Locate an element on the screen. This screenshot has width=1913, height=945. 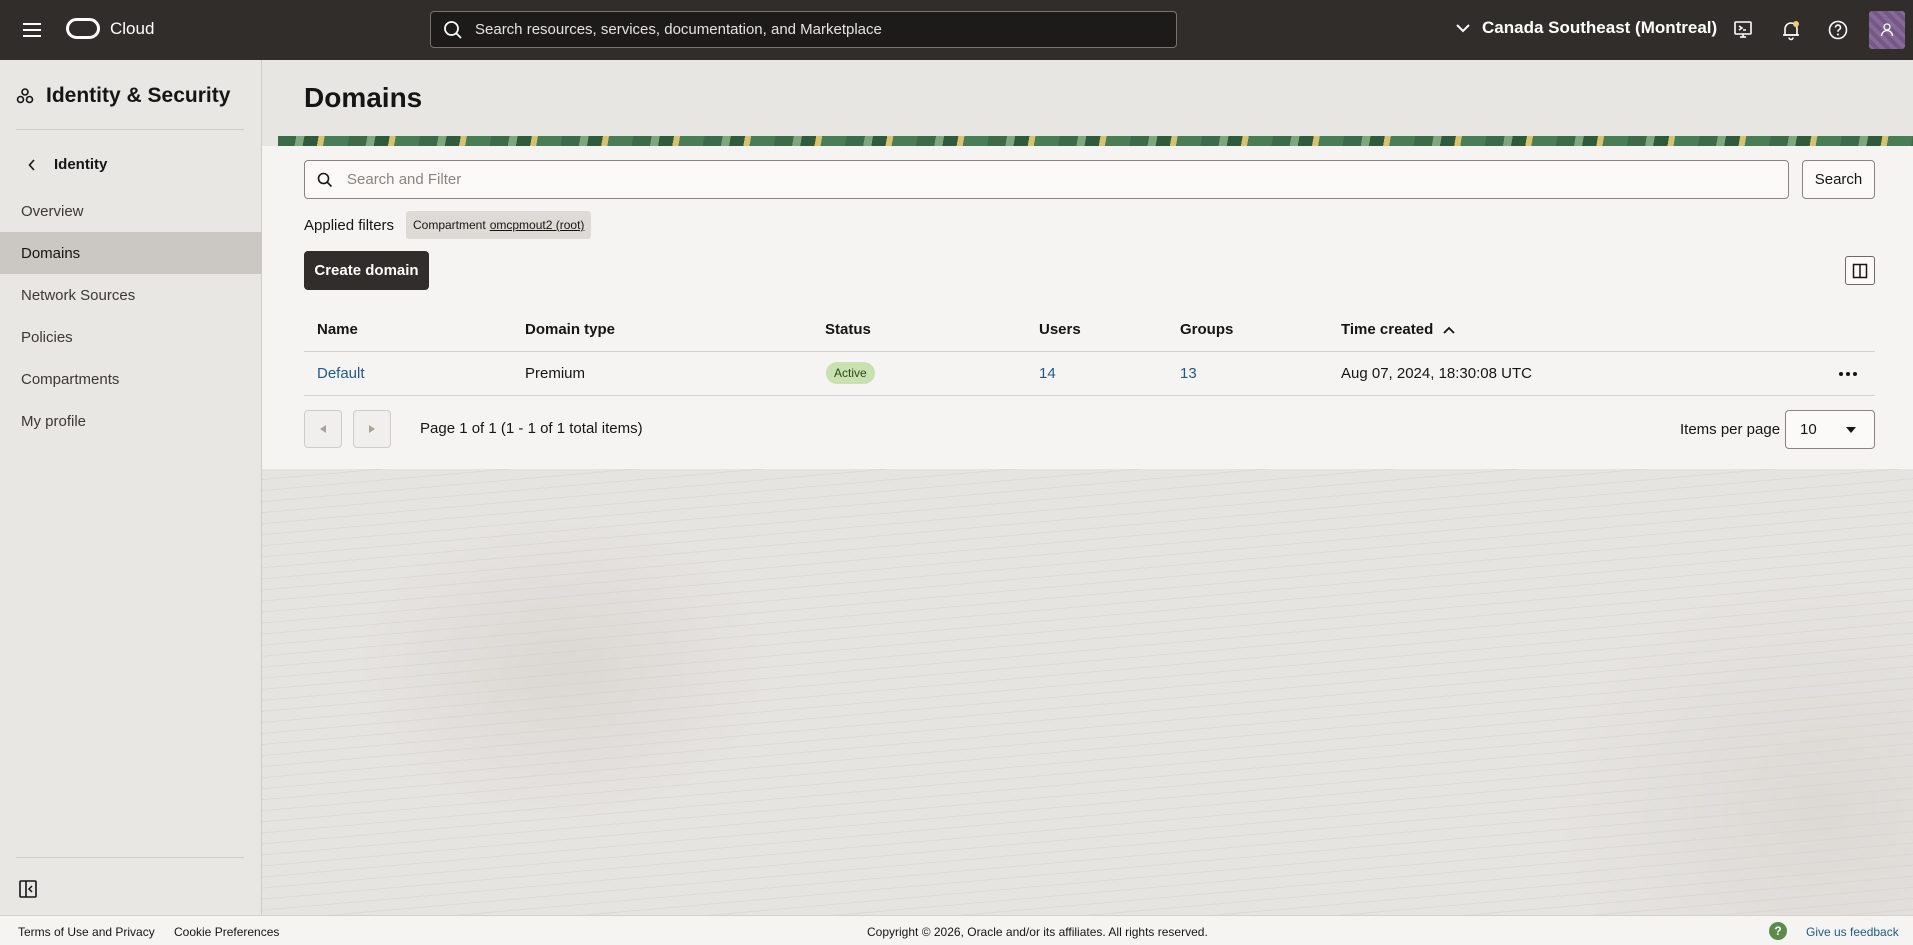
sidebar-title-label: Identity & Security is located at coordinates (138, 95).